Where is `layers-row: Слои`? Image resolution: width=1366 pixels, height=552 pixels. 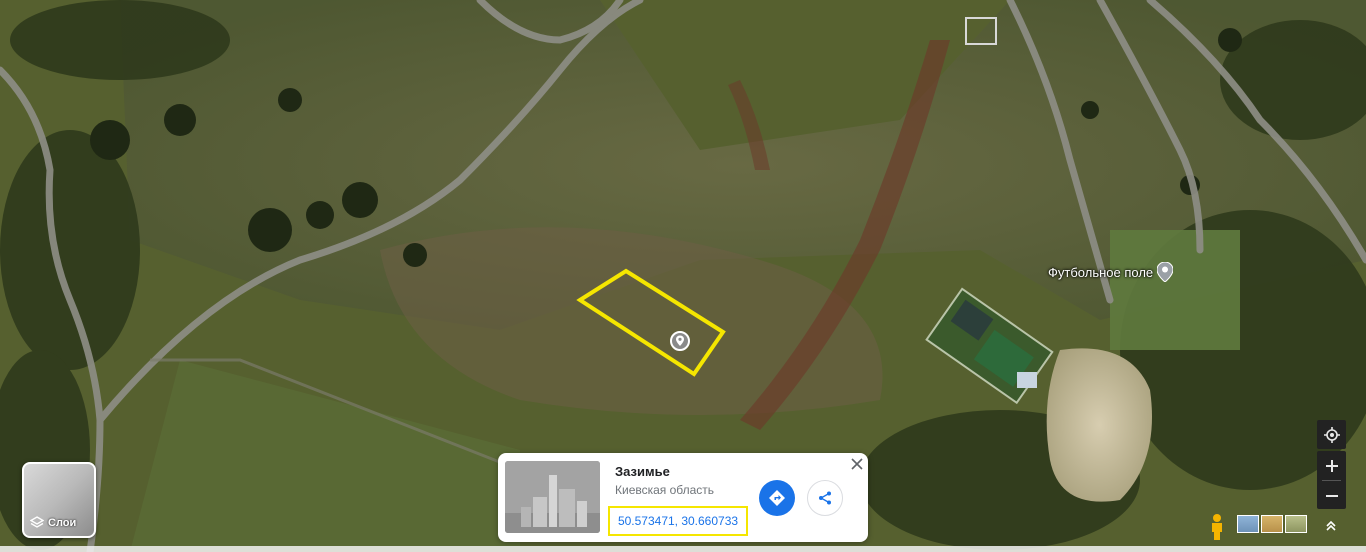 layers-row: Слои is located at coordinates (53, 523).